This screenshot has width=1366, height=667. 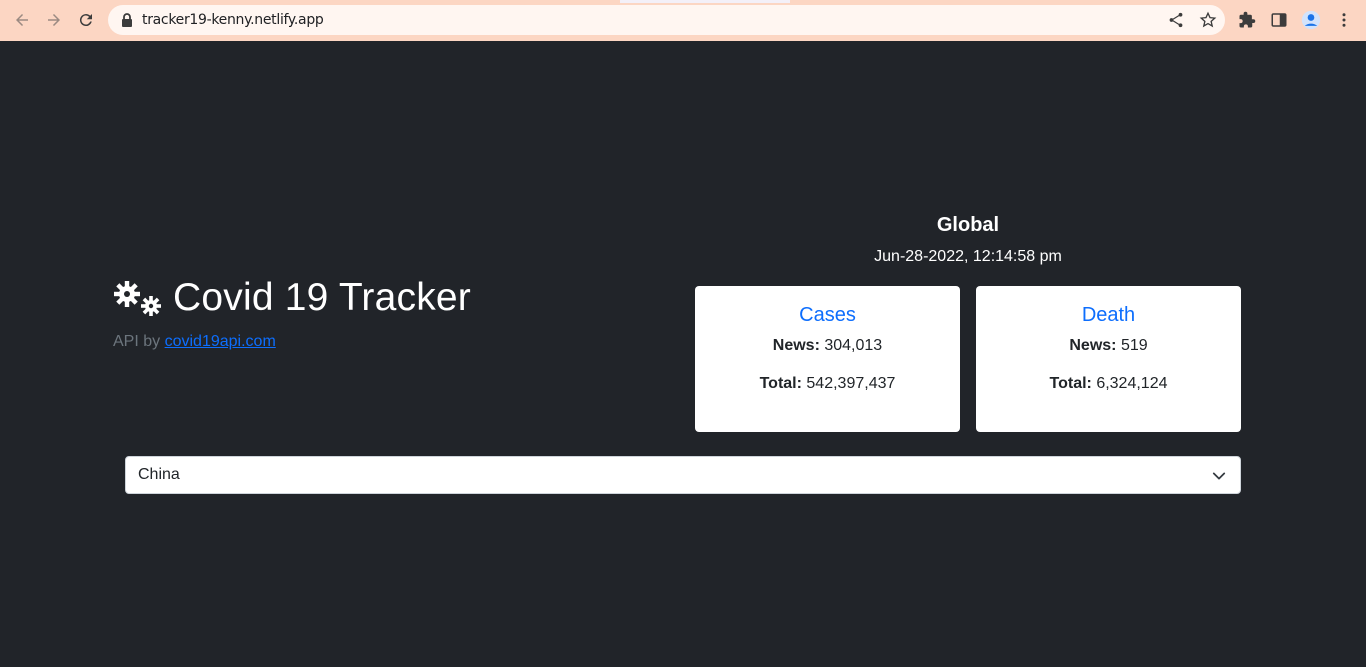 What do you see at coordinates (1311, 20) in the screenshot?
I see `profile-icon` at bounding box center [1311, 20].